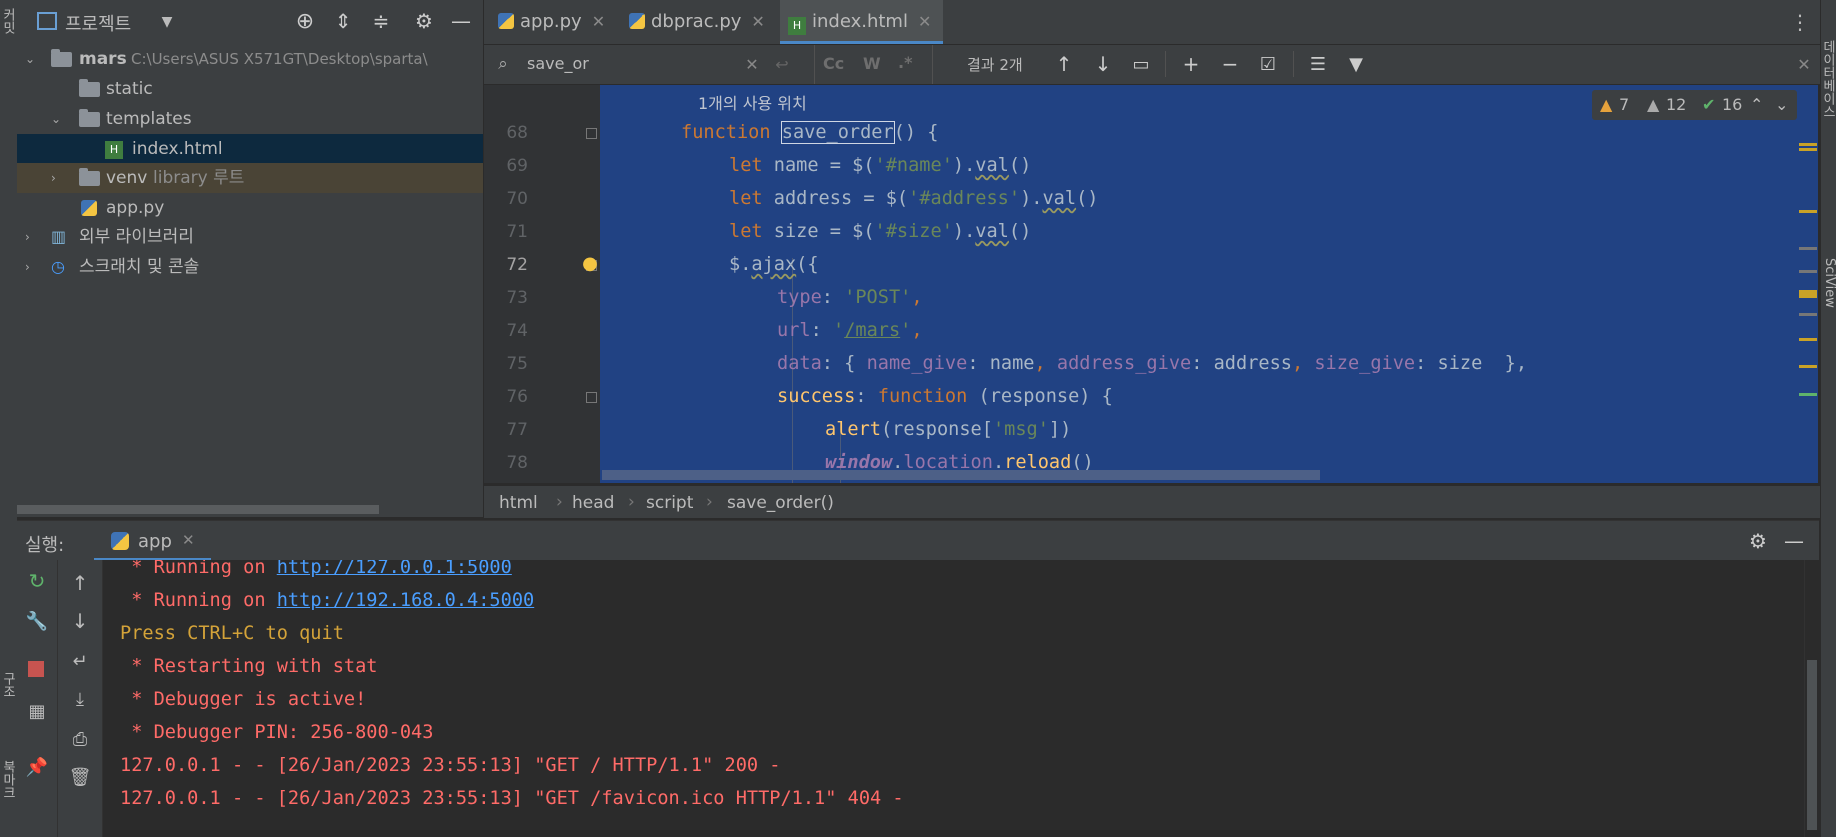 This screenshot has width=1836, height=837. Describe the element at coordinates (1141, 64) in the screenshot. I see `select-all-occurrences-icon: ▭` at that location.